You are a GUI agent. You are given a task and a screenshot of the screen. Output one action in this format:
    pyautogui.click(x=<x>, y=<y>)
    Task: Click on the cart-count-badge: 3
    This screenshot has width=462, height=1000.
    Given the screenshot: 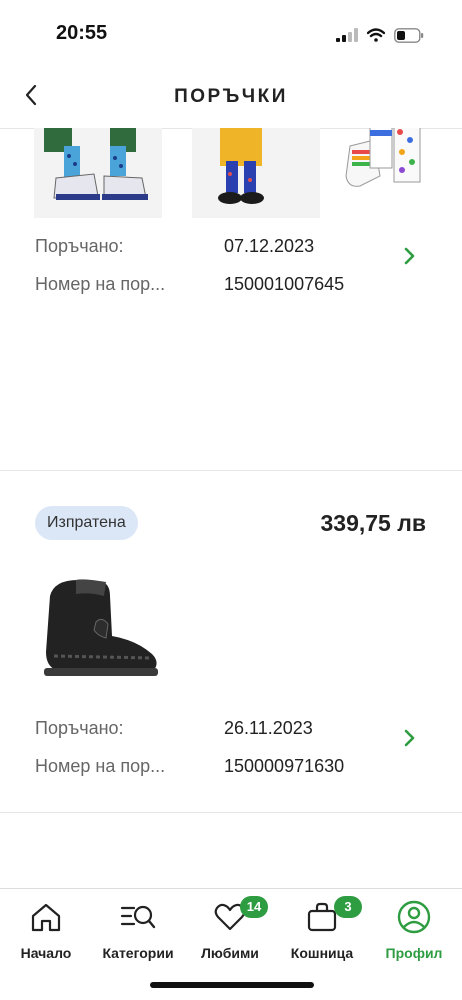 What is the action you would take?
    pyautogui.click(x=348, y=907)
    